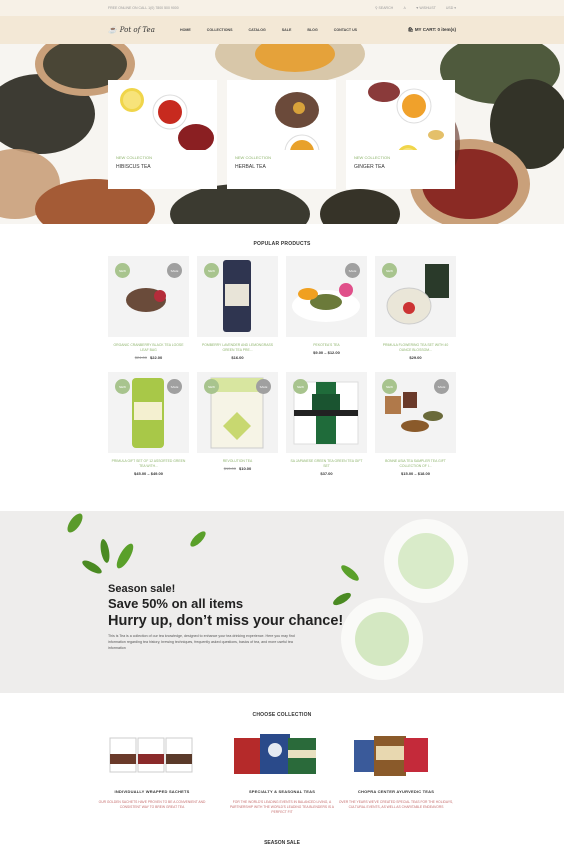  Describe the element at coordinates (237, 357) in the screenshot. I see `product-price: $16.00` at that location.